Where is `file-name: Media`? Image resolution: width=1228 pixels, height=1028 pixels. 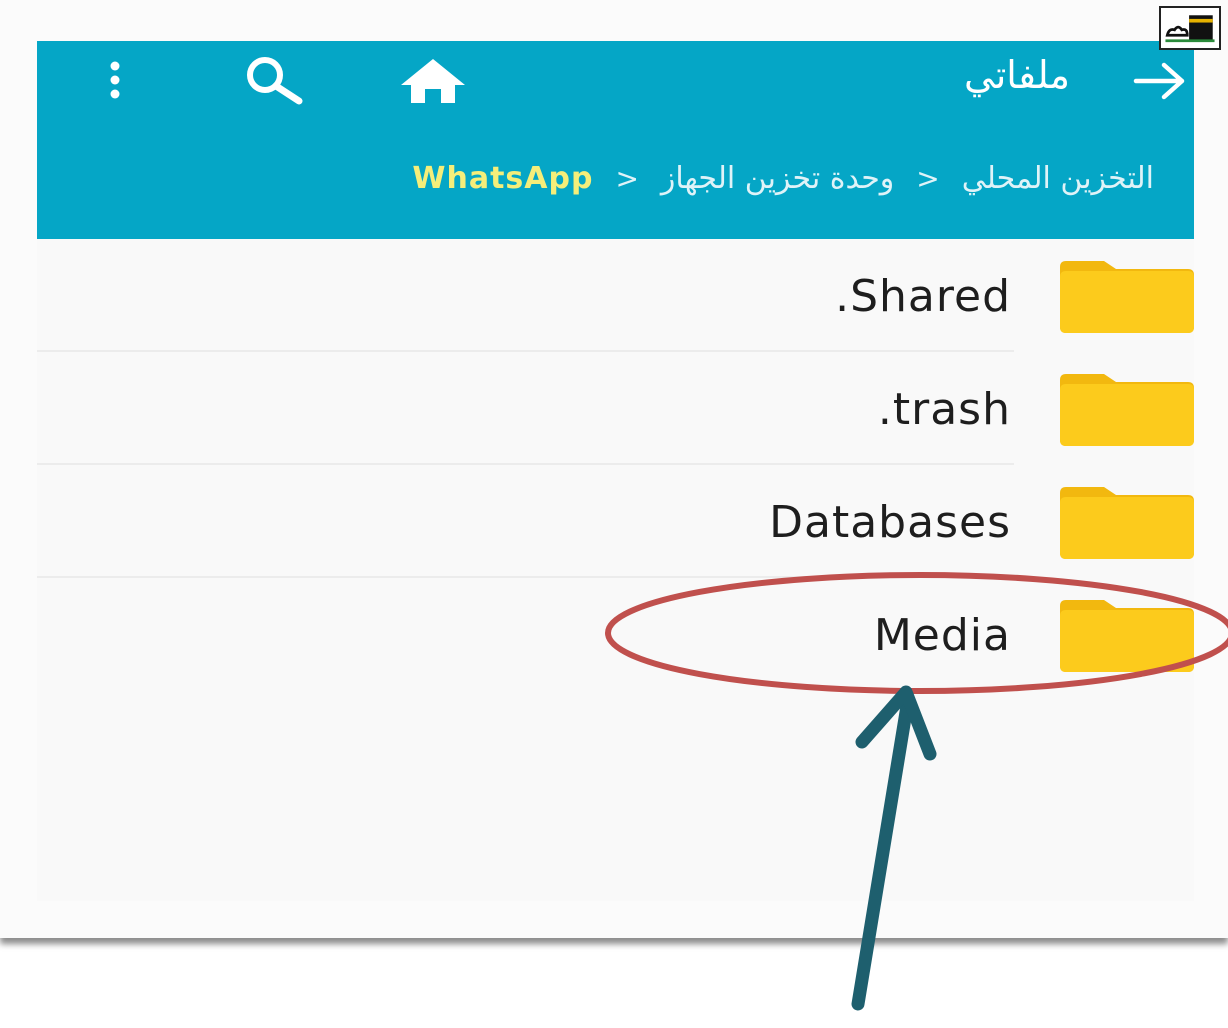 file-name: Media is located at coordinates (942, 635).